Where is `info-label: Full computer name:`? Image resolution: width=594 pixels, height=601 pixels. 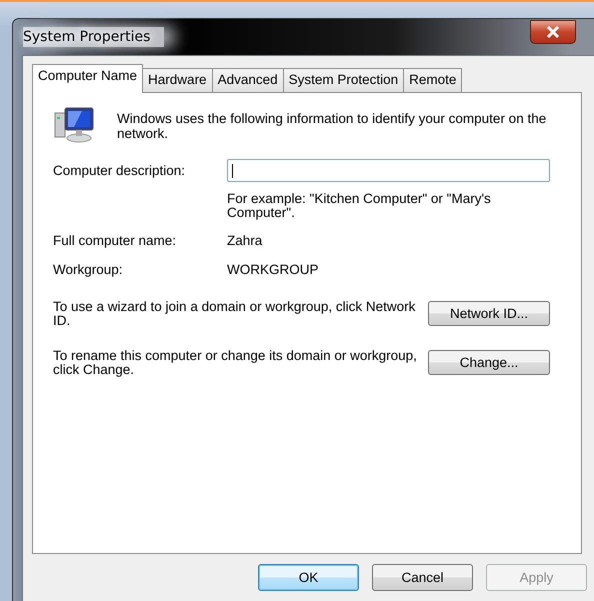
info-label: Full computer name: is located at coordinates (115, 240).